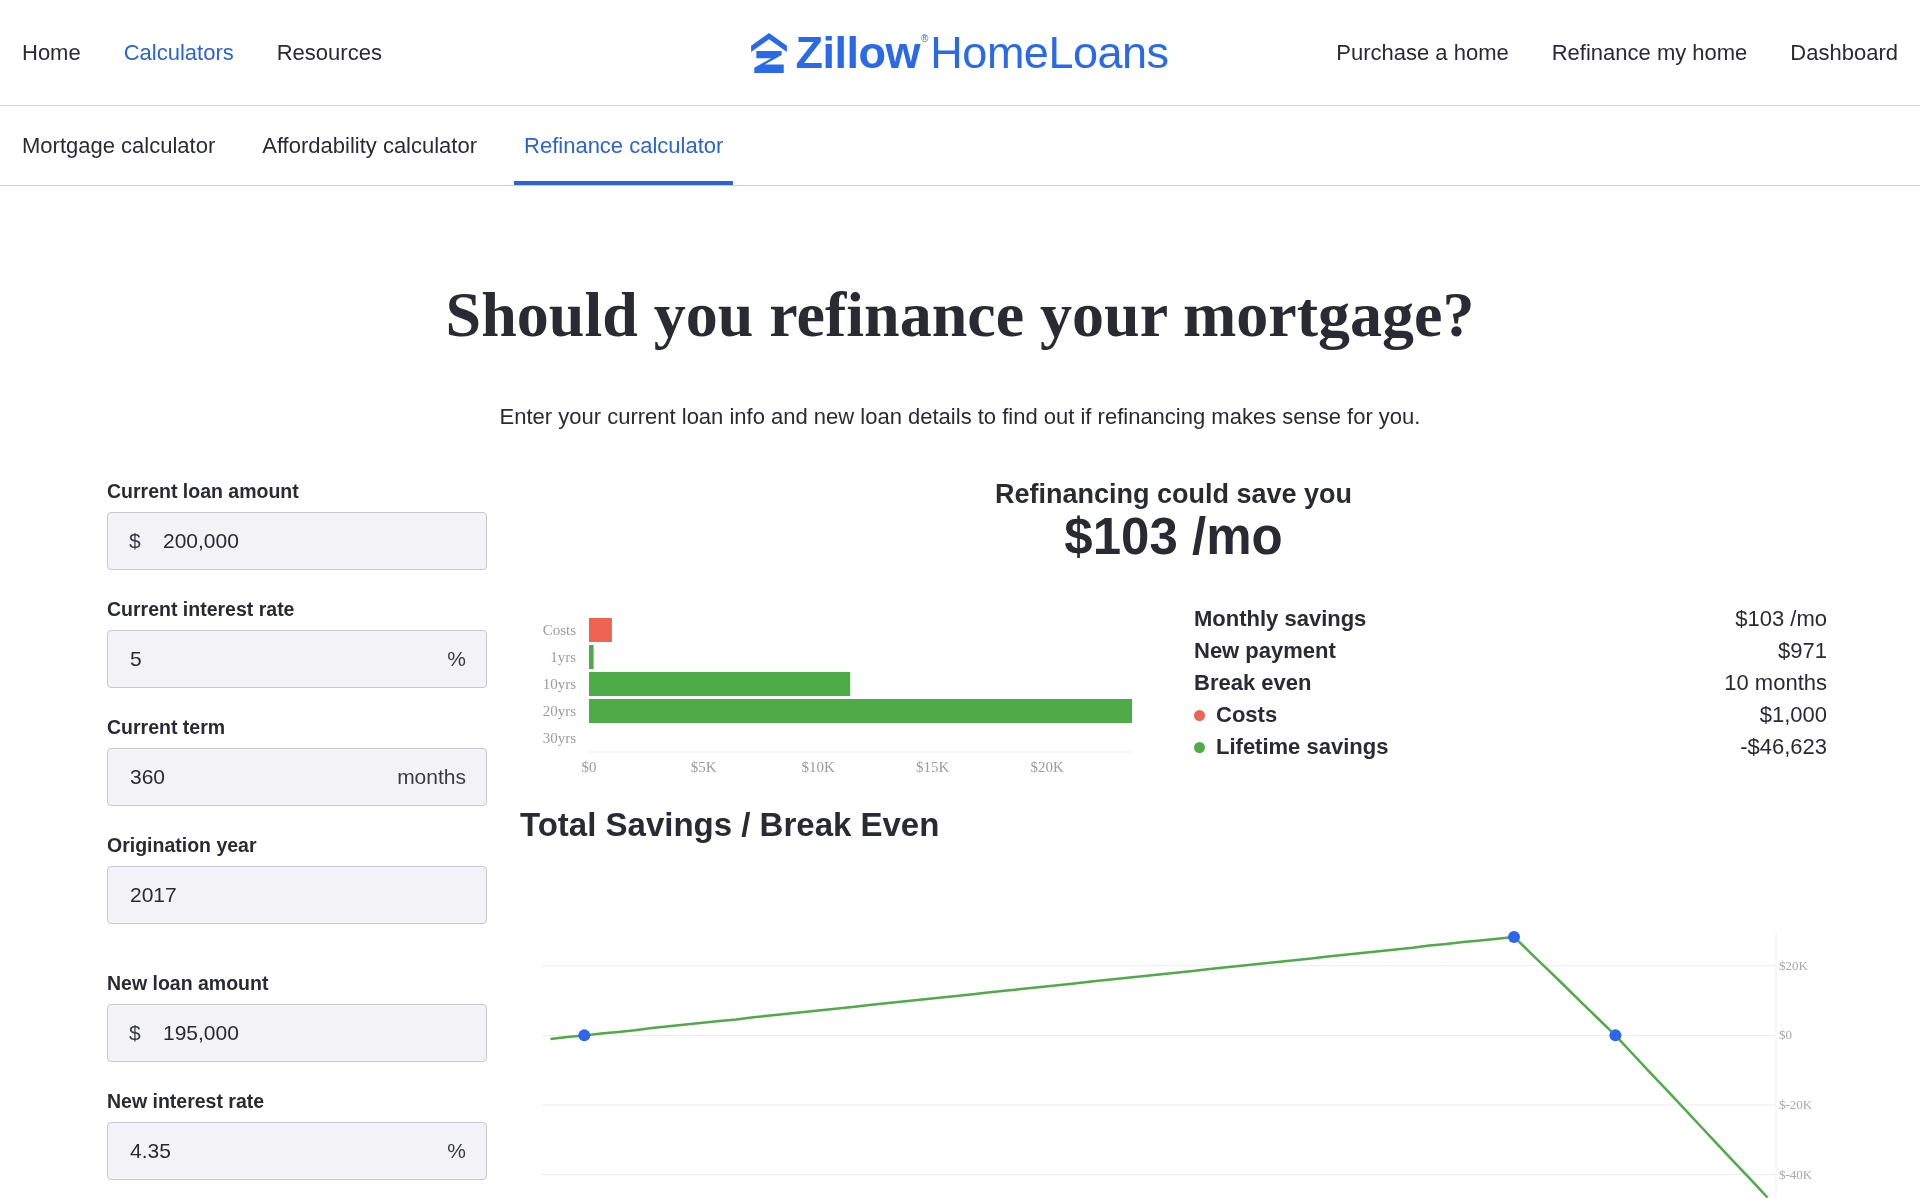 The width and height of the screenshot is (1920, 1200). What do you see at coordinates (188, 983) in the screenshot?
I see `field-label: New loan amount` at bounding box center [188, 983].